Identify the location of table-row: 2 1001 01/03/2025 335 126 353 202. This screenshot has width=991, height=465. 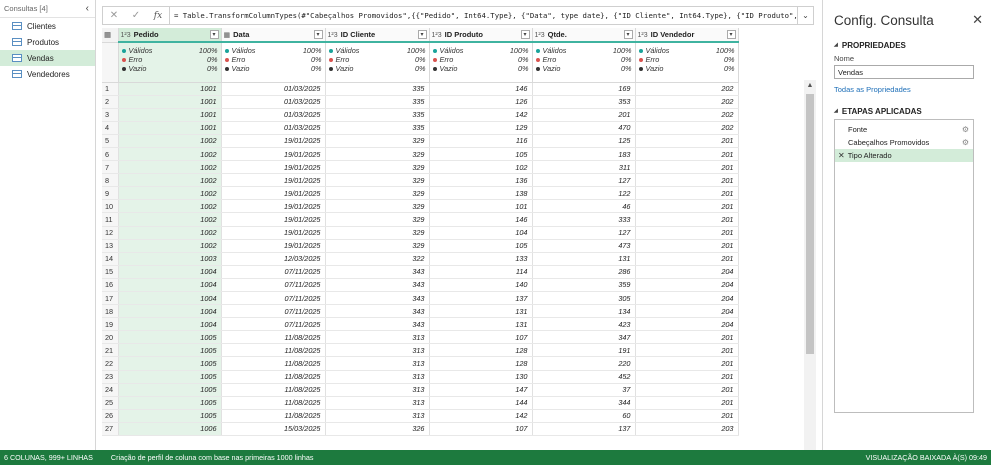
(420, 102).